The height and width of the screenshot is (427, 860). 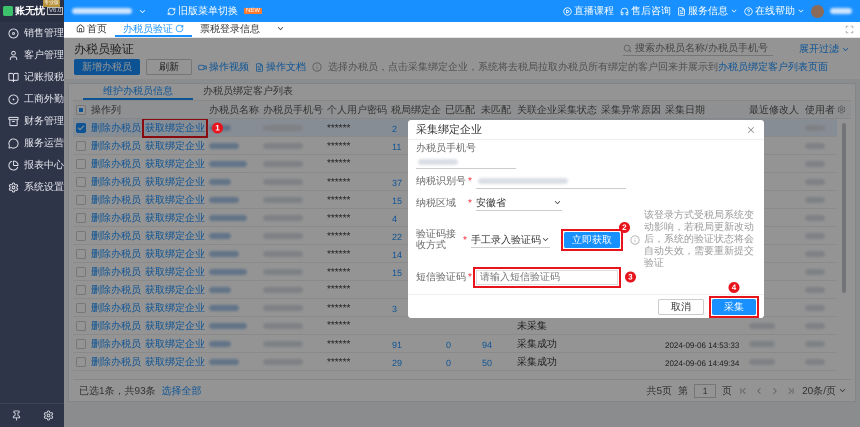 What do you see at coordinates (449, 129) in the screenshot?
I see `dialog-title: 采集绑定企业` at bounding box center [449, 129].